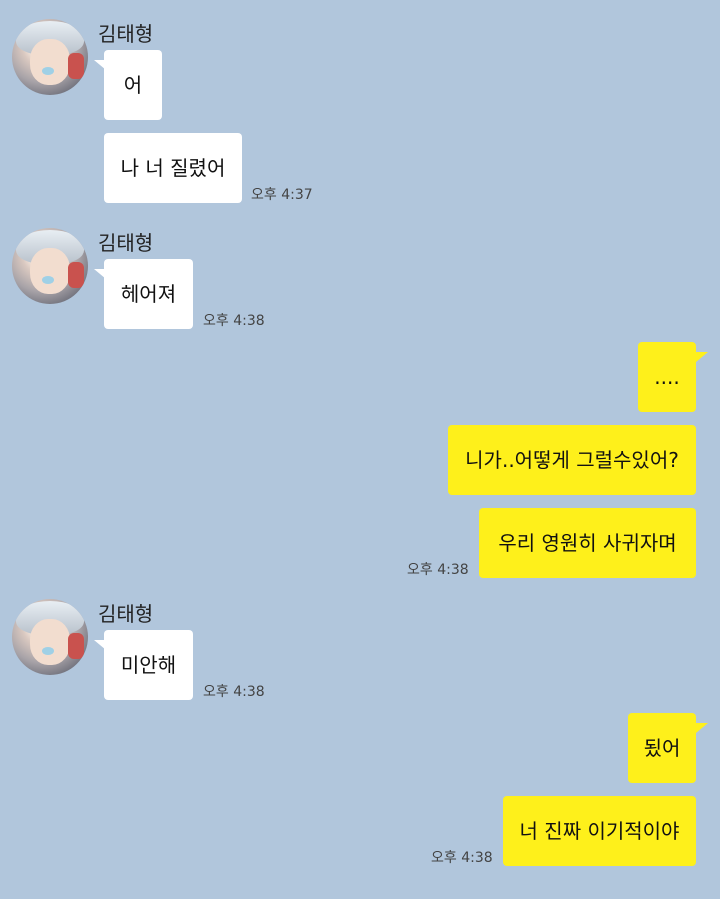 The image size is (720, 899). Describe the element at coordinates (143, 294) in the screenshot. I see `message-bubble-received: 헤어져` at that location.